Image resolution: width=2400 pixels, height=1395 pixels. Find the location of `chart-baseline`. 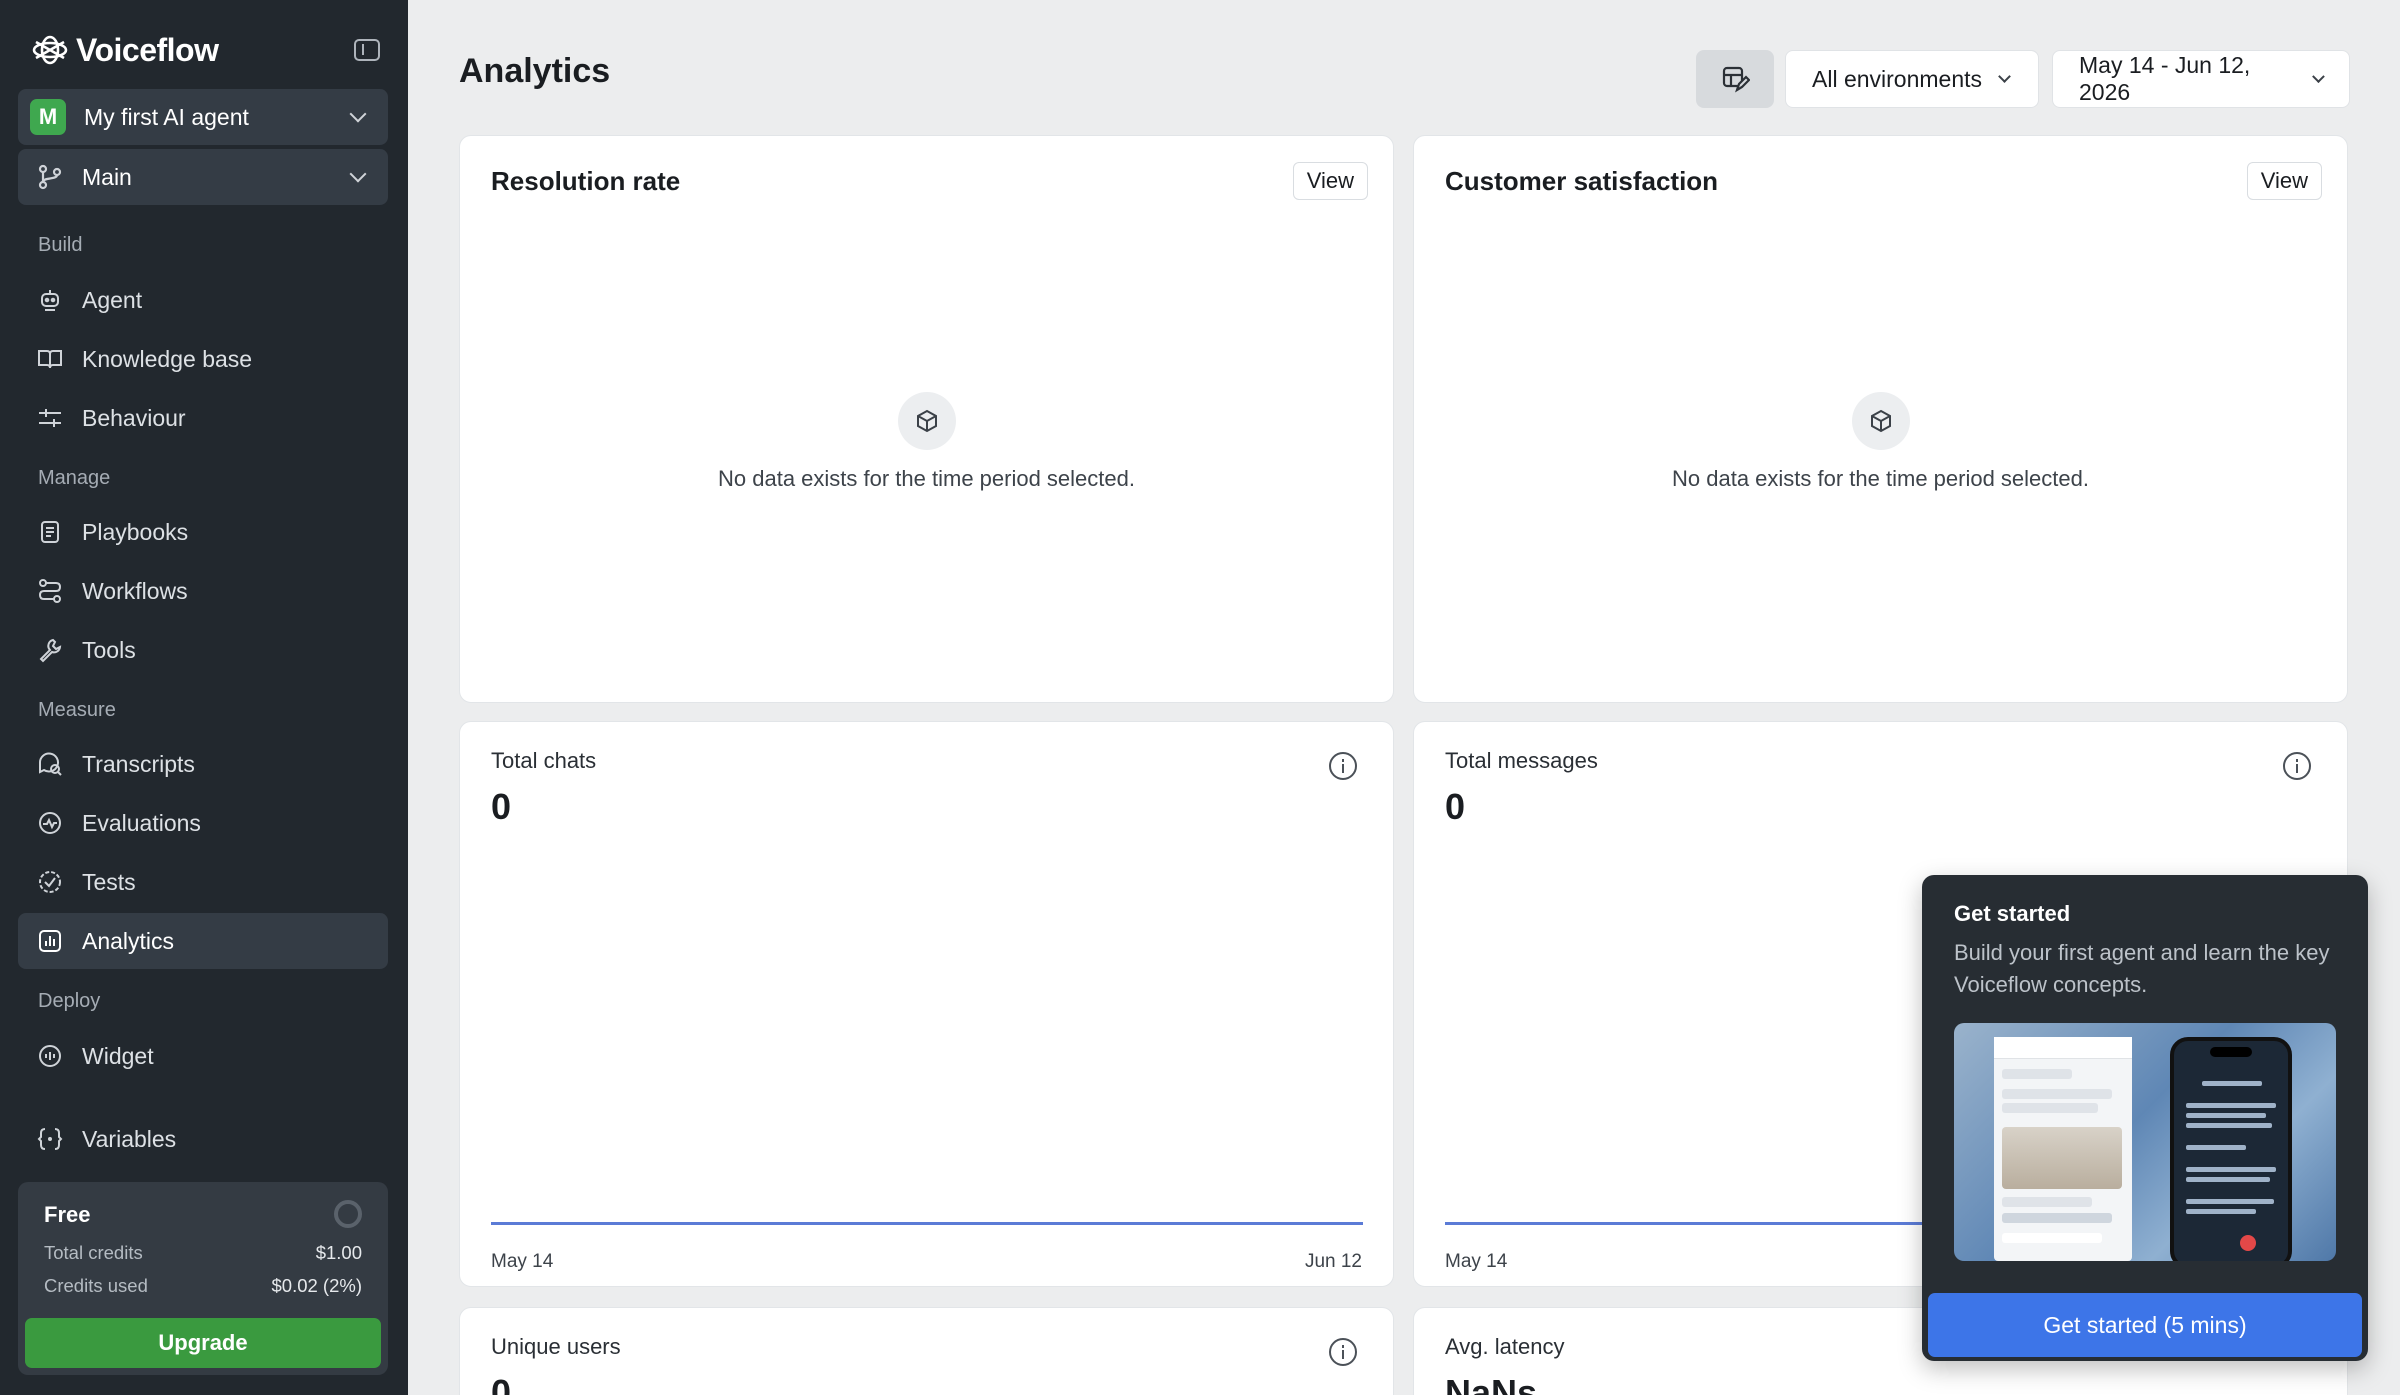

chart-baseline is located at coordinates (927, 1223).